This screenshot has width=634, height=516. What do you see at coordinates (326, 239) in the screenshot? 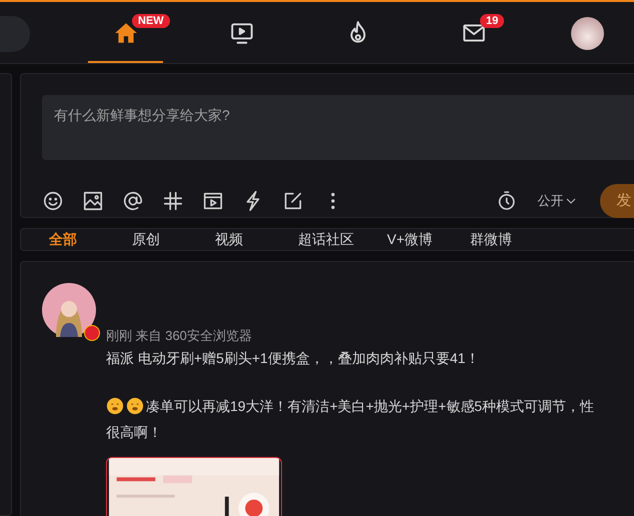
I see `filter-tab: 超话社区` at bounding box center [326, 239].